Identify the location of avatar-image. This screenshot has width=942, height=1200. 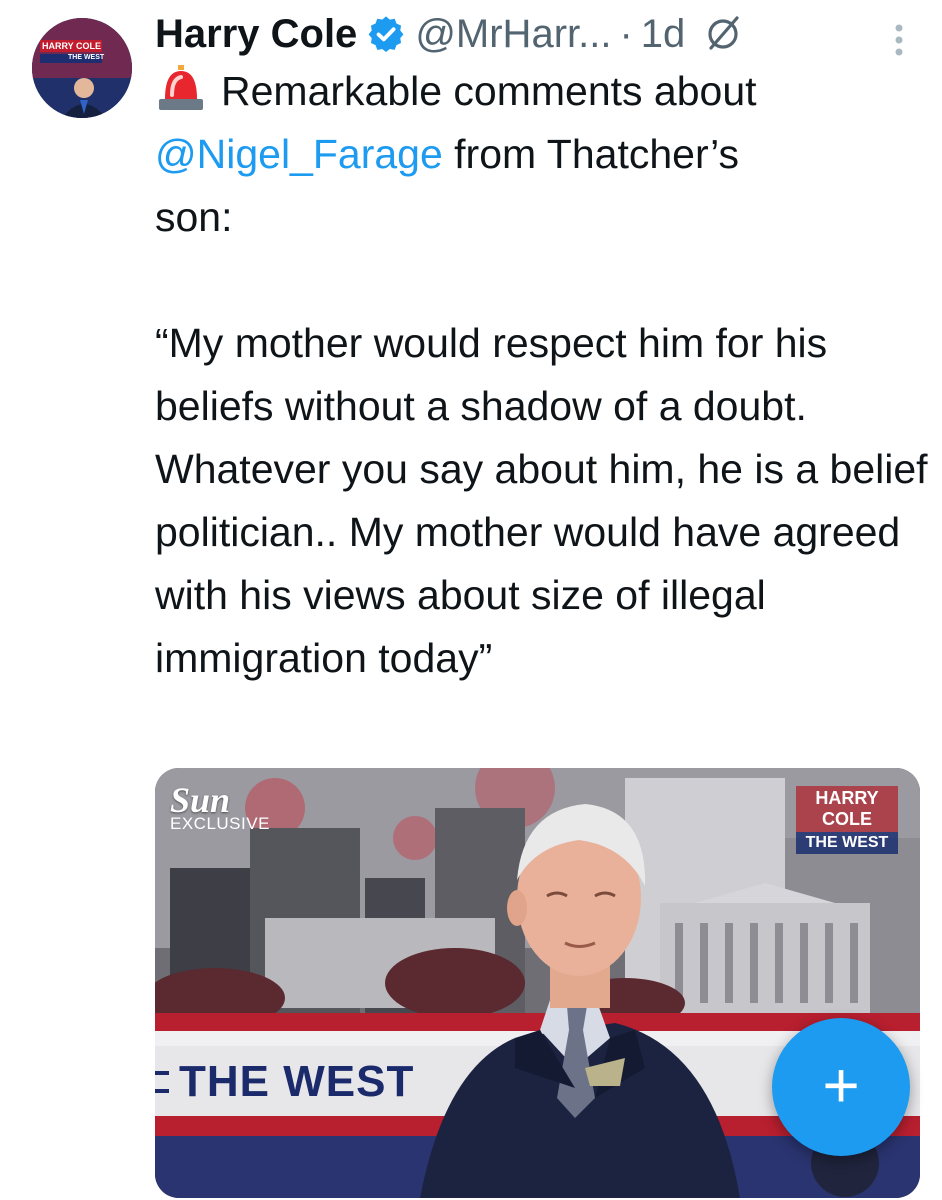
(82, 68).